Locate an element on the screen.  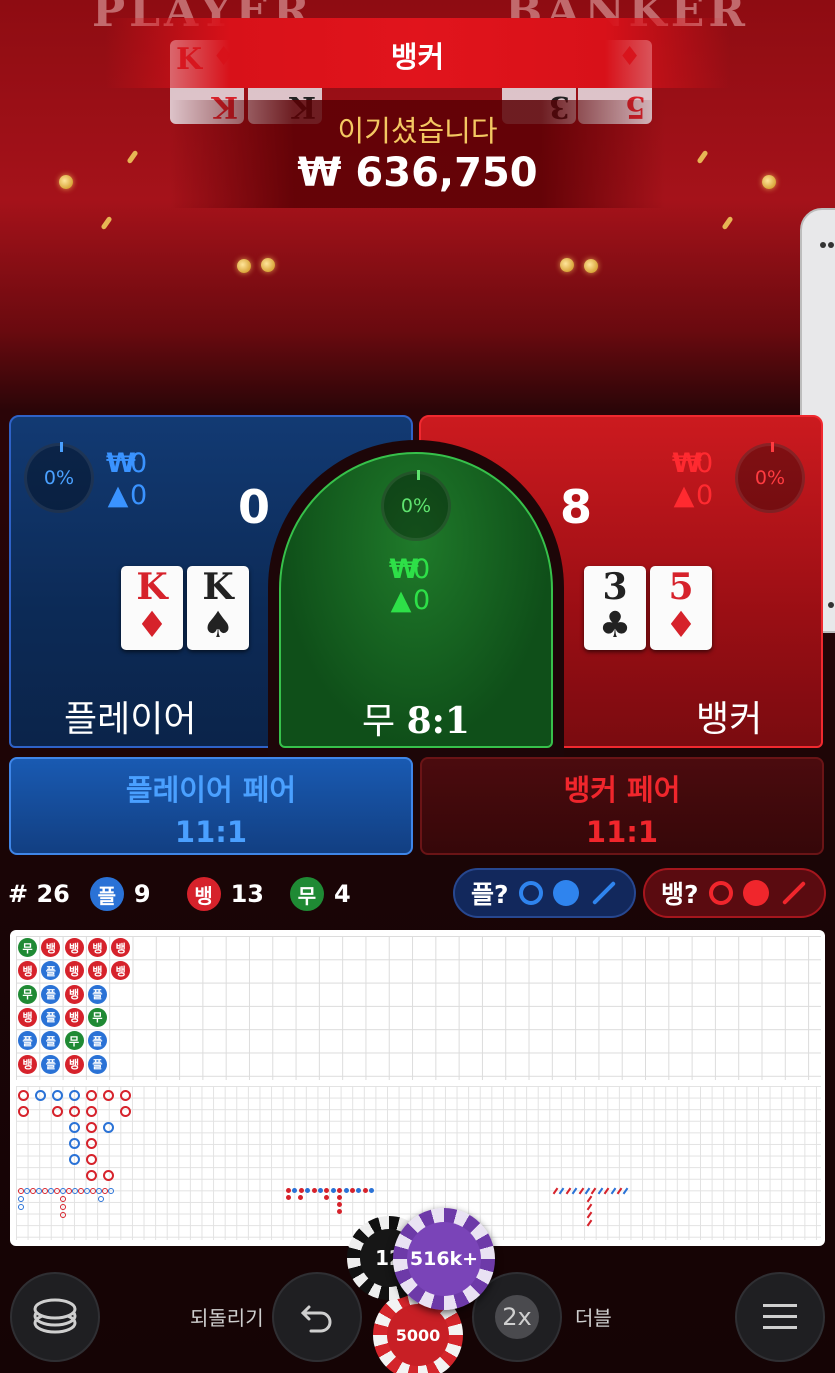
banker-count-badge: 뱅 is located at coordinates (203, 894).